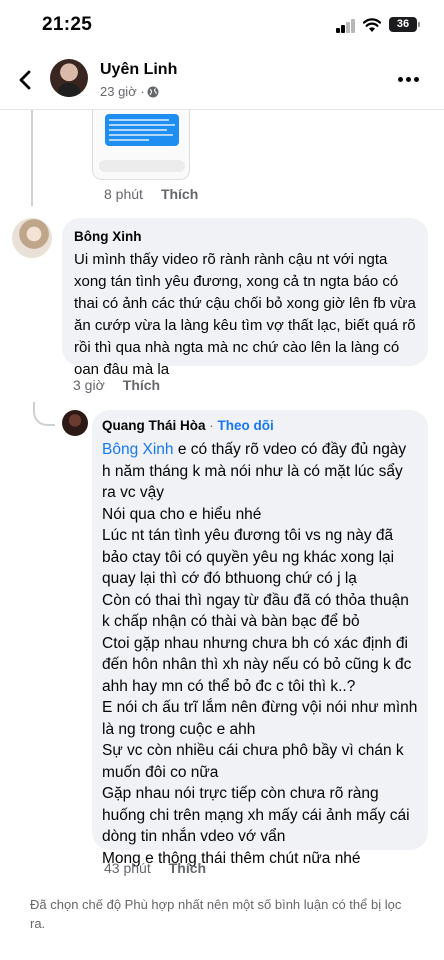 The height and width of the screenshot is (960, 444). What do you see at coordinates (151, 194) in the screenshot?
I see `previous-comment-meta: 8 phút Thích` at bounding box center [151, 194].